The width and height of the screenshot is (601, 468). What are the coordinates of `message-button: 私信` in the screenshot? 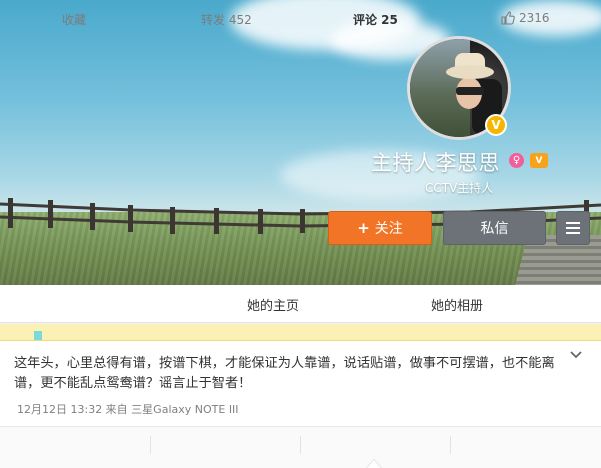 It's located at (494, 228).